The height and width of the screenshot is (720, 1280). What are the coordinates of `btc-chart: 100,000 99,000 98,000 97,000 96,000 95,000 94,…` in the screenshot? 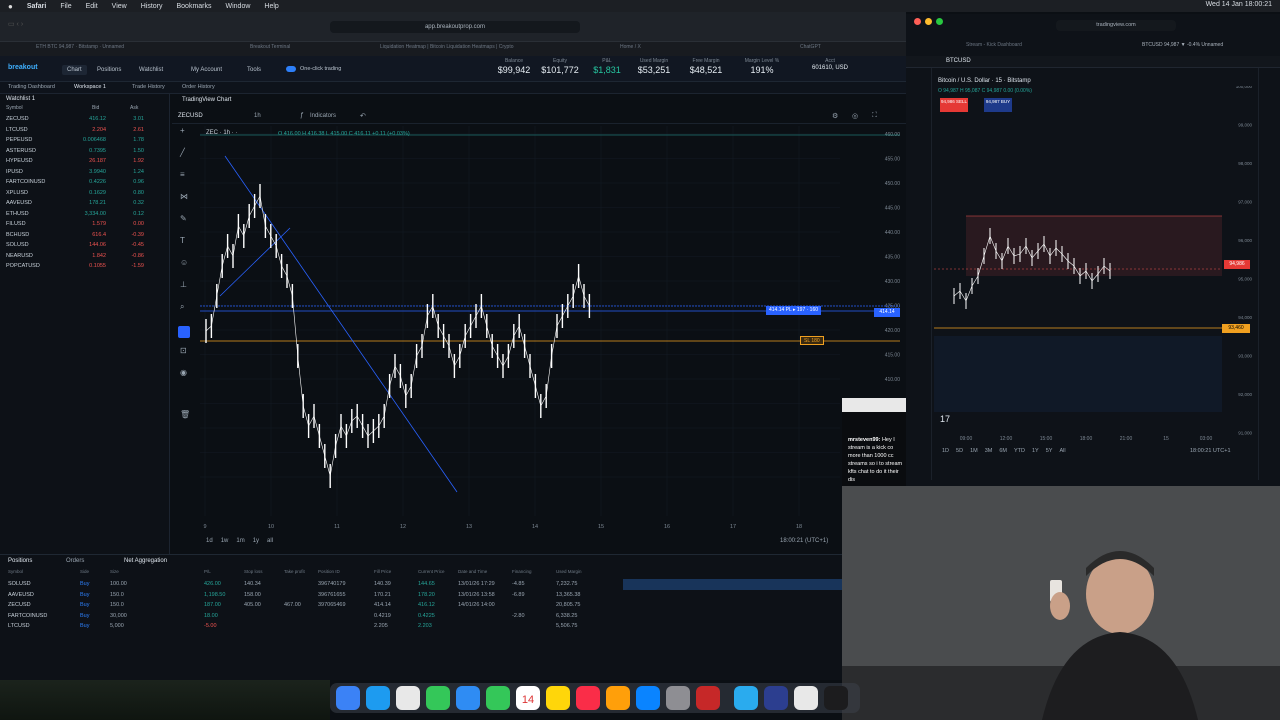 It's located at (1095, 266).